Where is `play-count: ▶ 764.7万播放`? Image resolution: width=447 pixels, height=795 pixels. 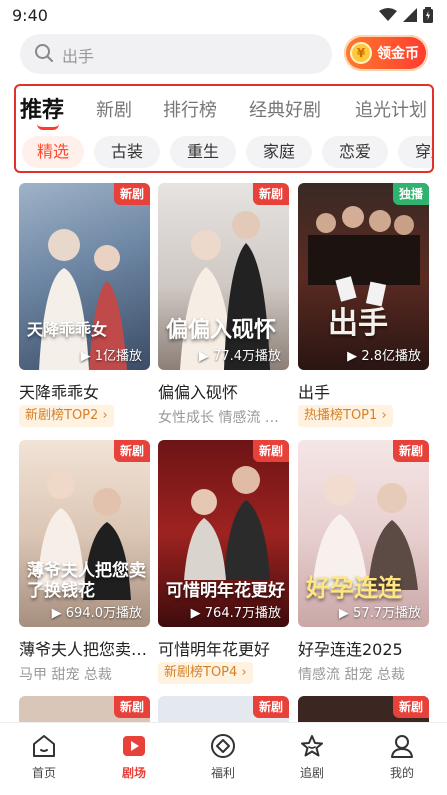 play-count: ▶ 764.7万播放 is located at coordinates (235, 613).